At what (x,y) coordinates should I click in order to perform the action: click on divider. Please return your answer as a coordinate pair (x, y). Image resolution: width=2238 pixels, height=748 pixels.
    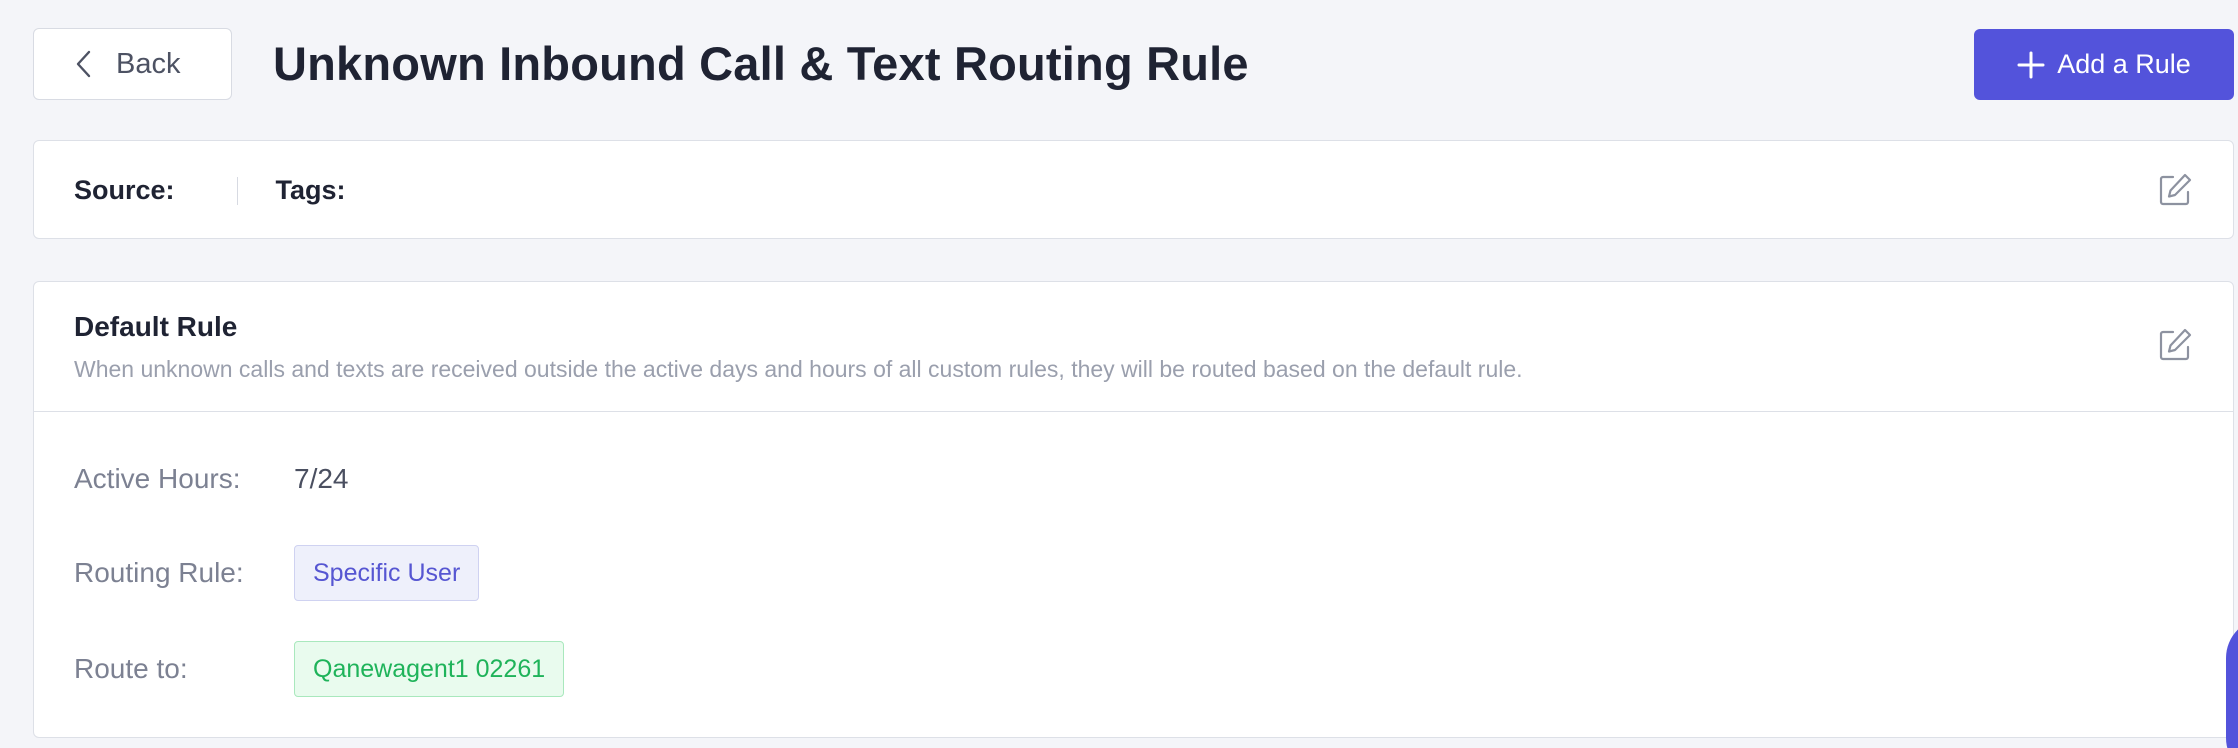
    Looking at the image, I should click on (237, 190).